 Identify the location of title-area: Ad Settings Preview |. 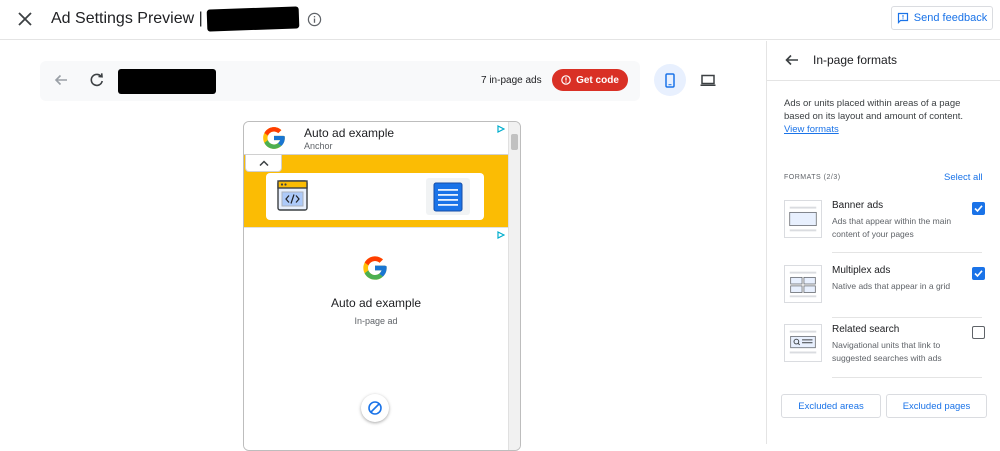
(186, 19).